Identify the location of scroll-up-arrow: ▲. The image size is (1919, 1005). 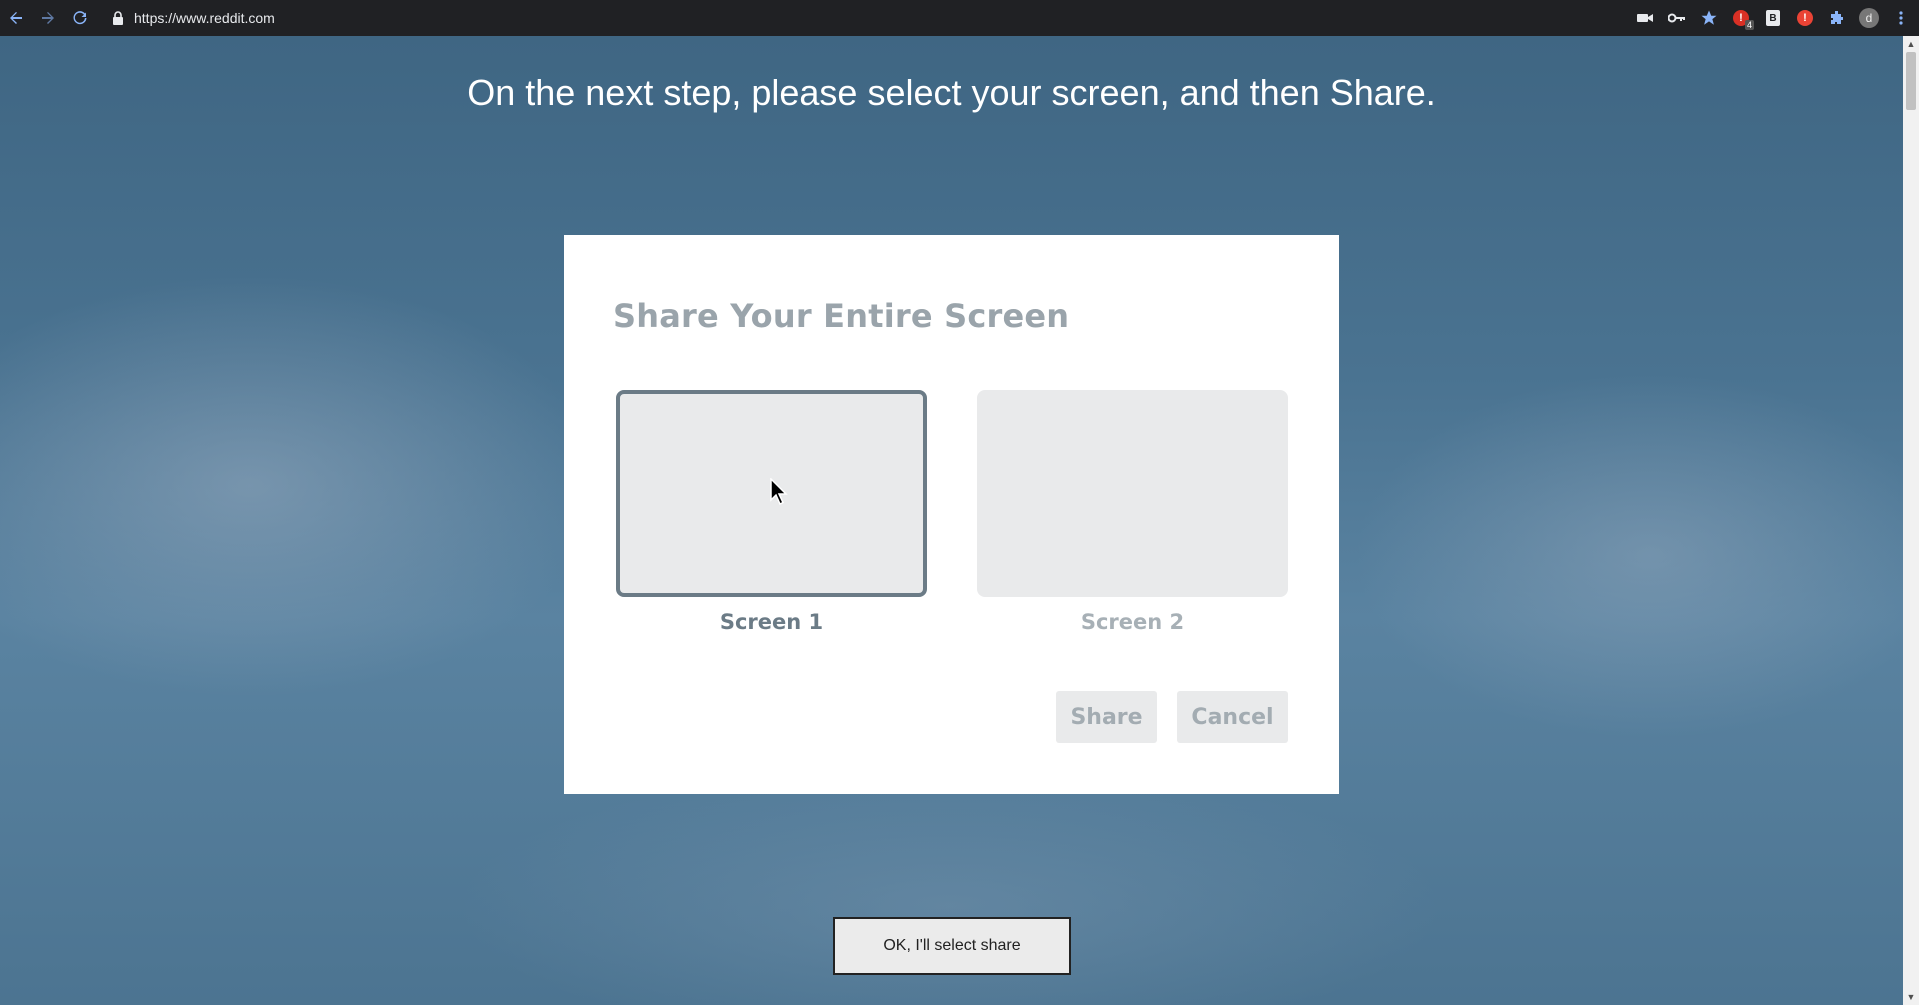
(1911, 44).